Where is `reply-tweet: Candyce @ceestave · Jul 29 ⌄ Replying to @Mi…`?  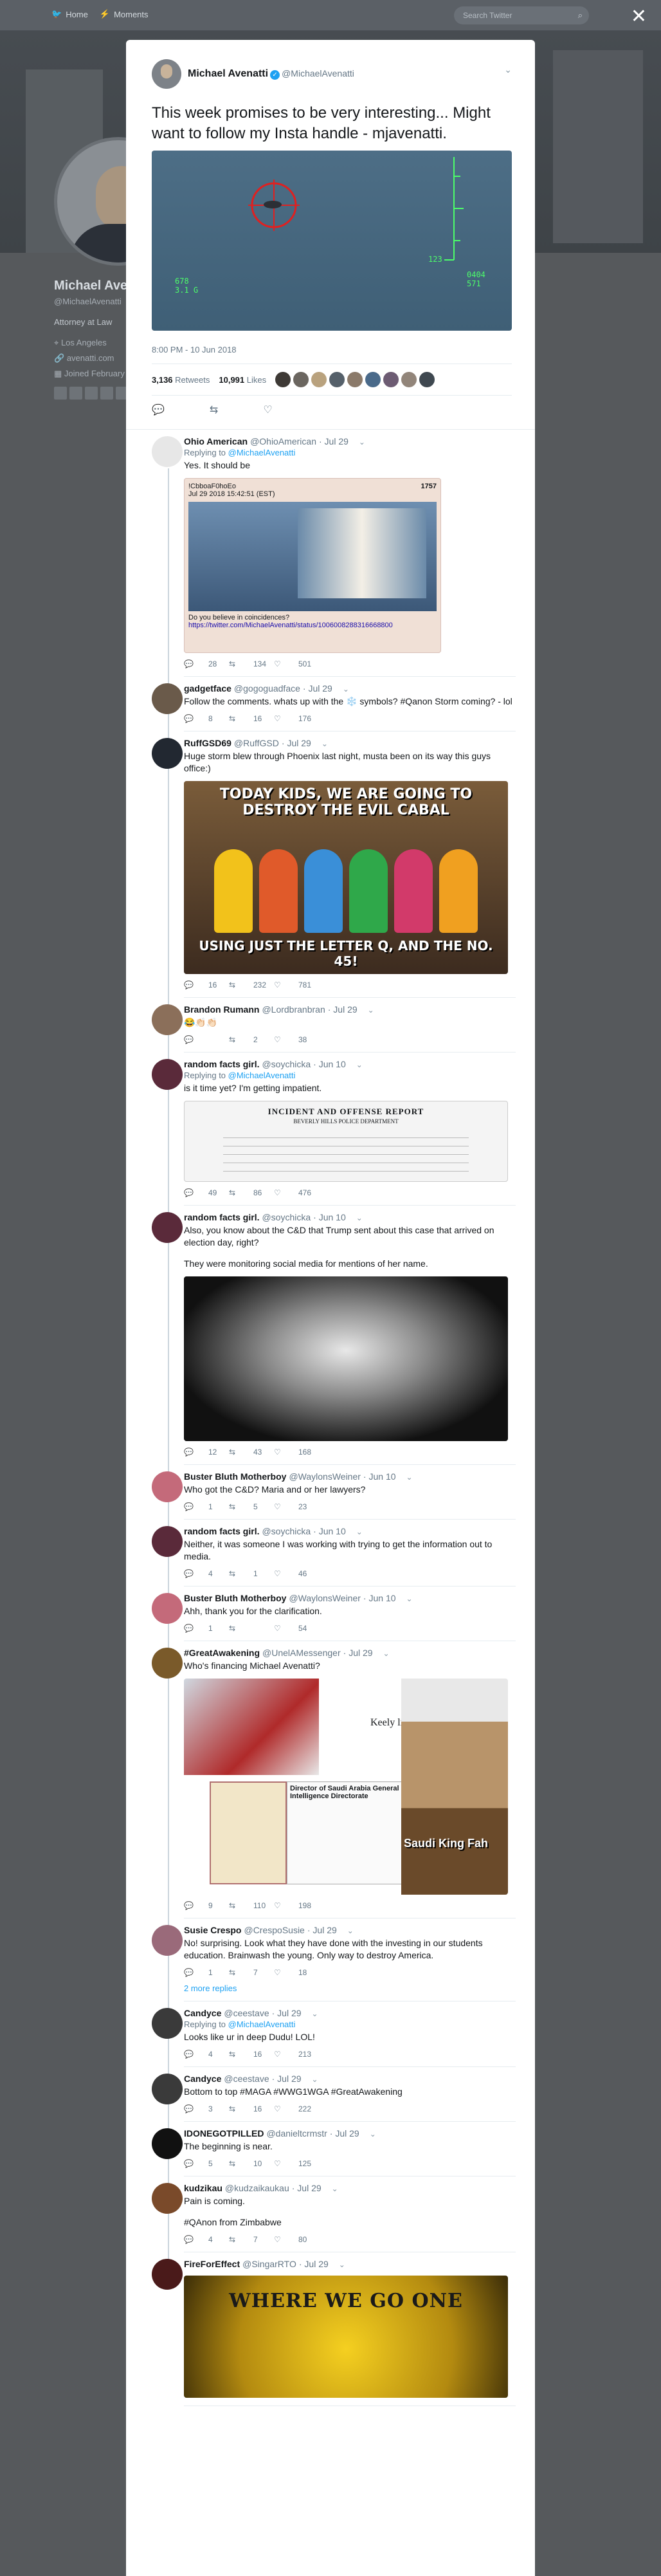 reply-tweet: Candyce @ceestave · Jul 29 ⌄ Replying to @Mi… is located at coordinates (330, 2034).